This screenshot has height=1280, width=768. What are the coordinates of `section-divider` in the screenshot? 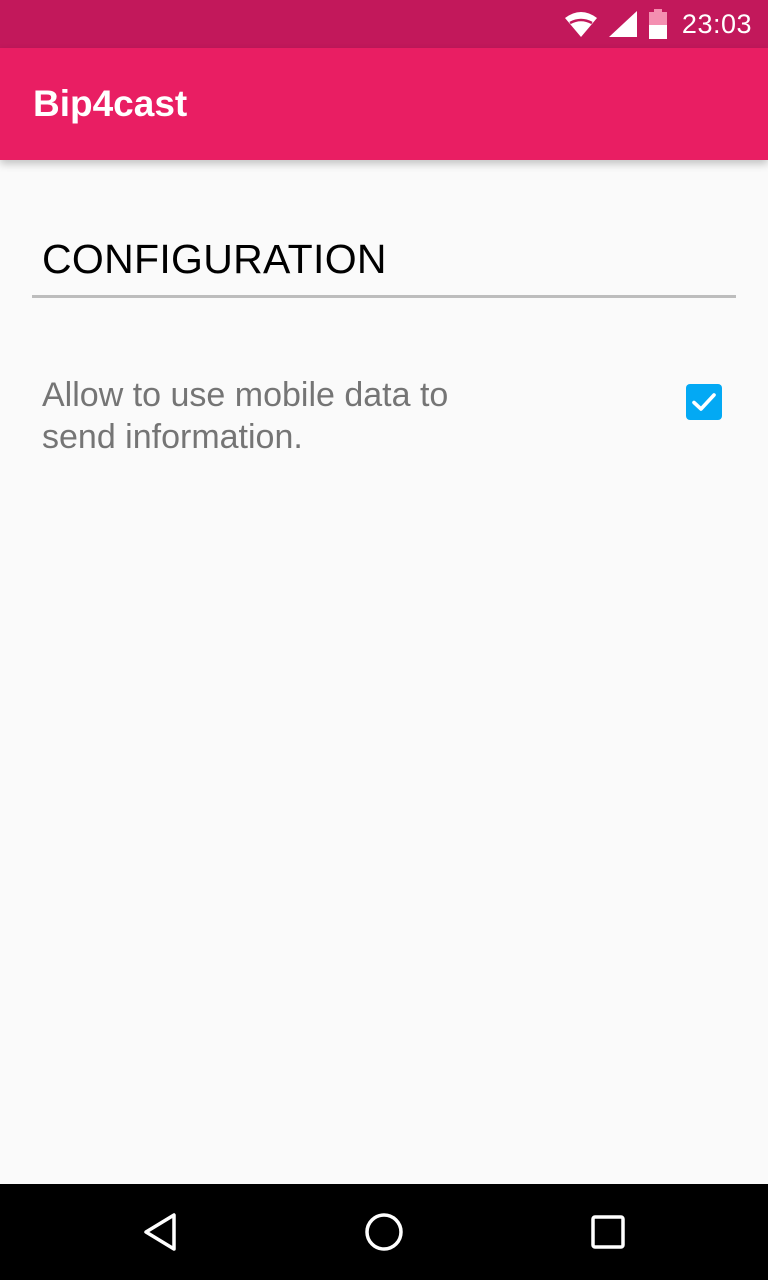 It's located at (384, 296).